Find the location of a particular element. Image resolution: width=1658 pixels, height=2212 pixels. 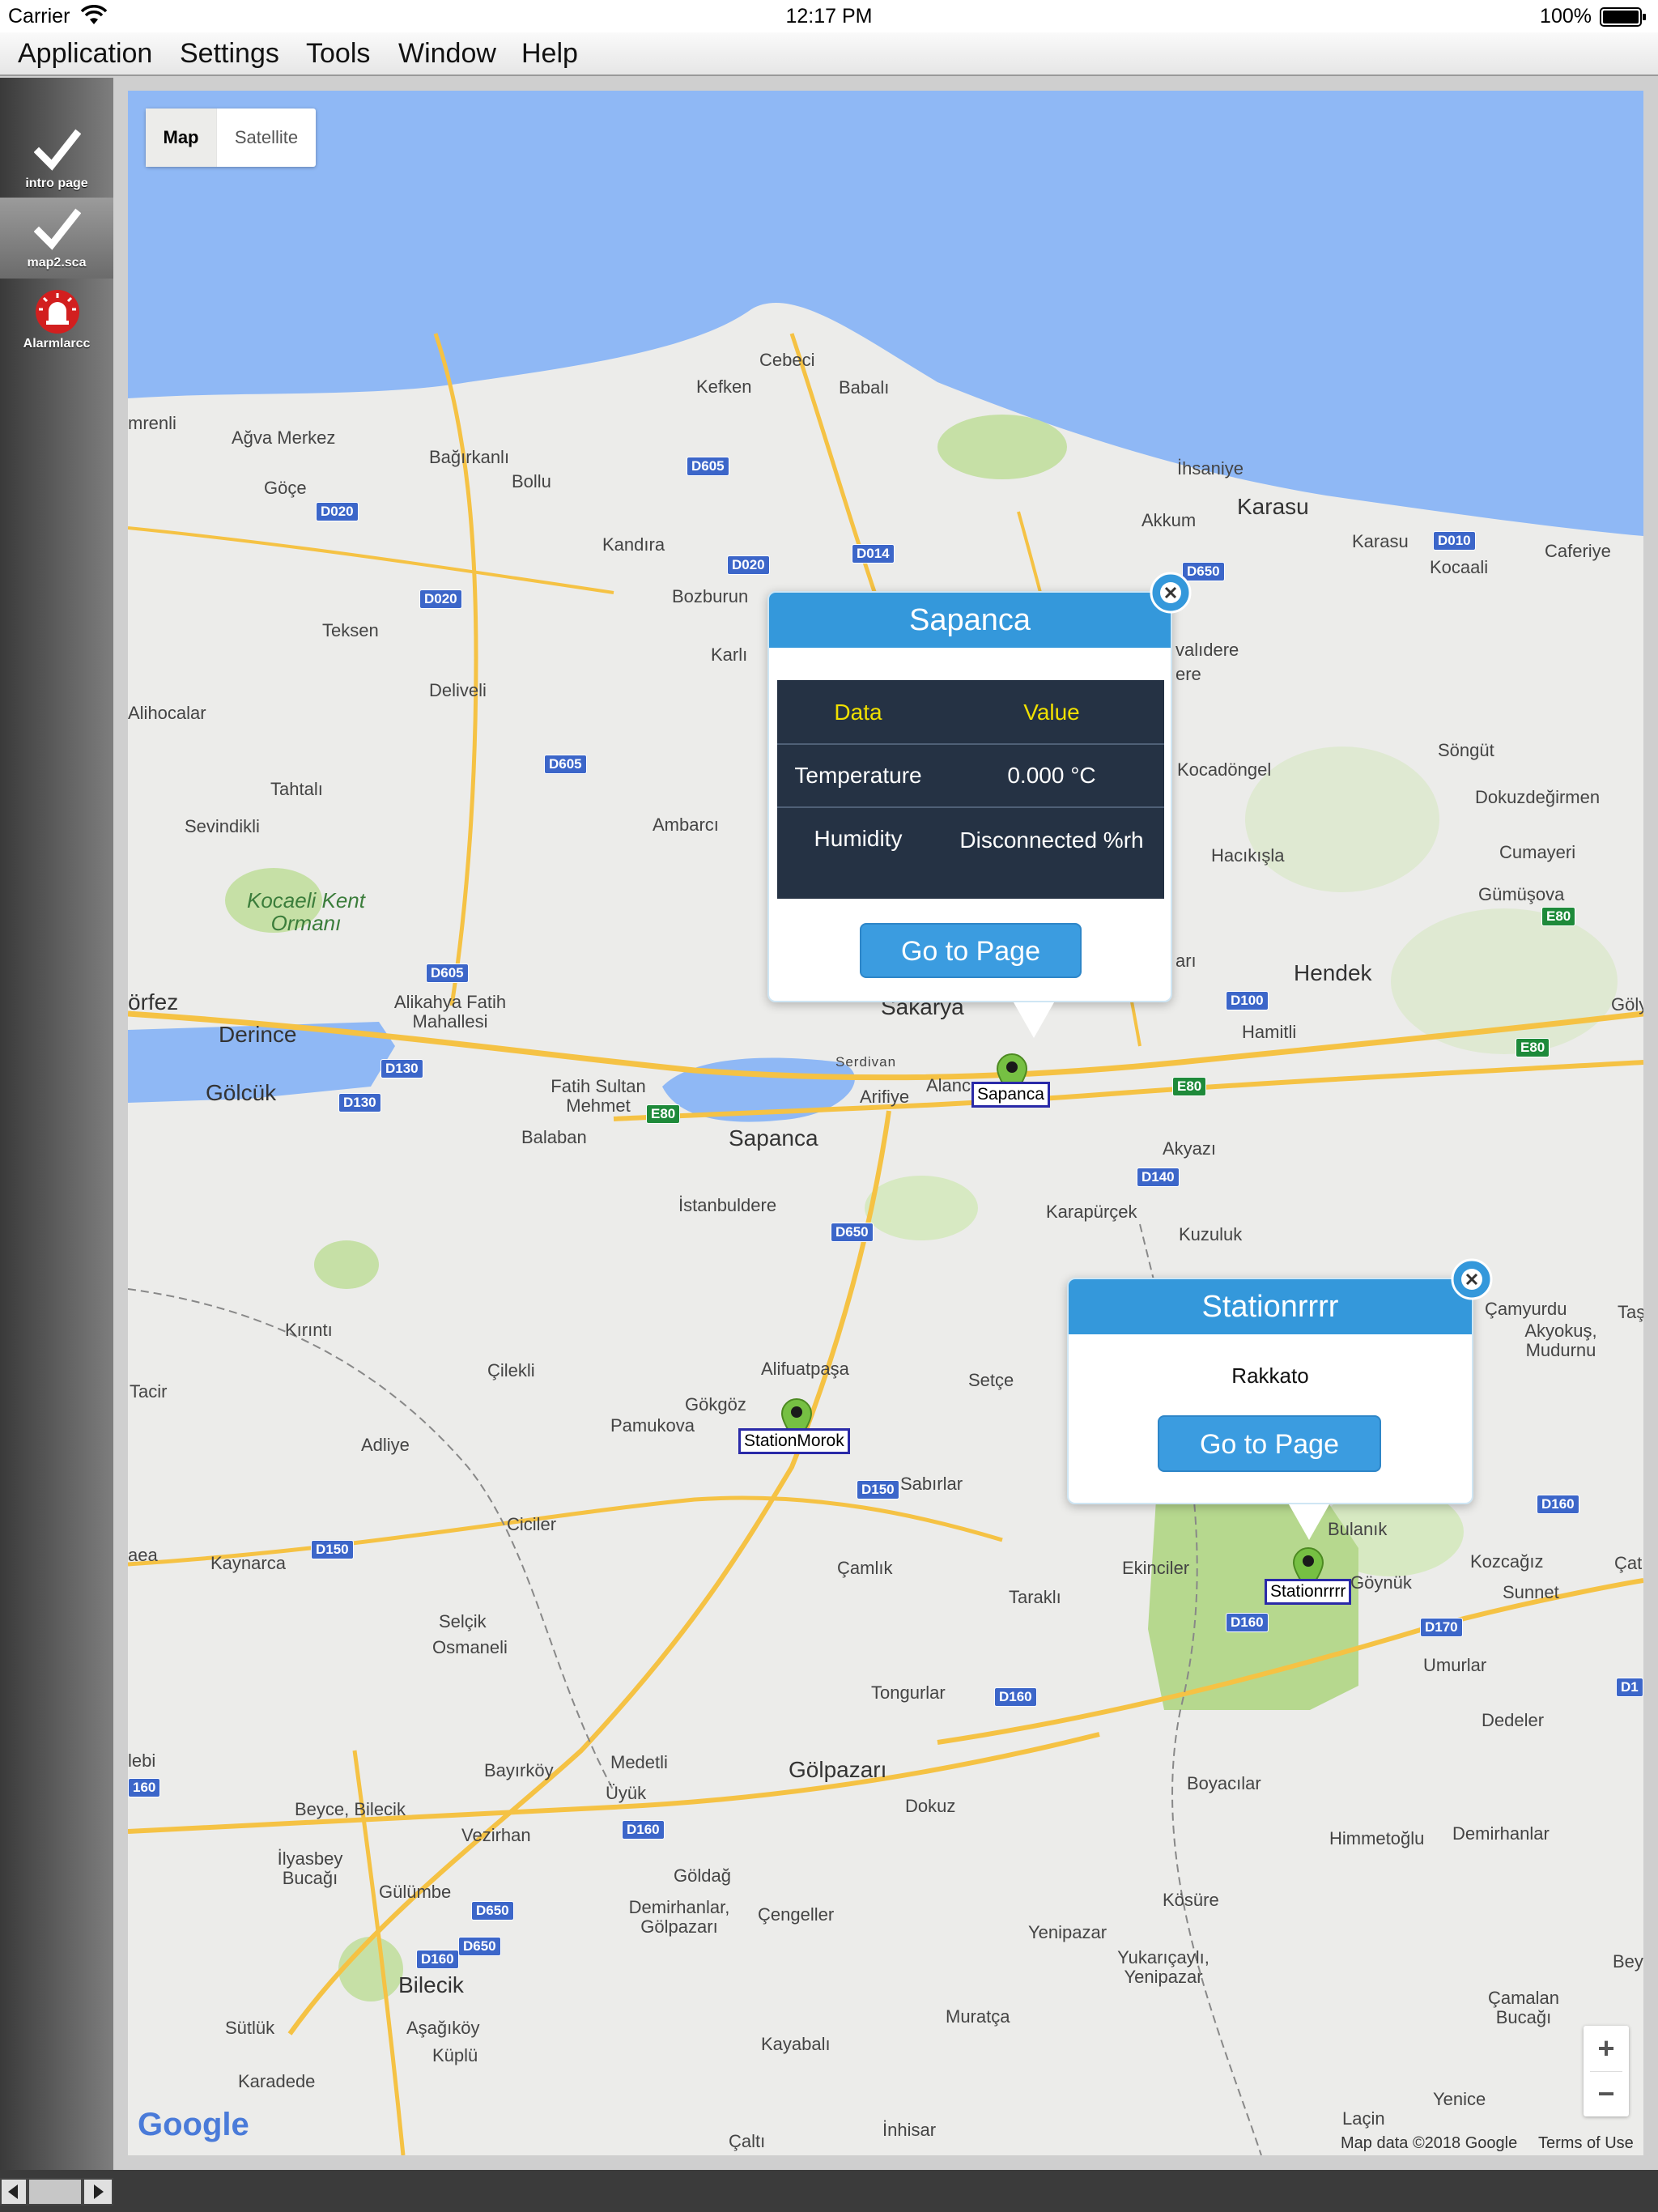

chevron-right-icon is located at coordinates (99, 2192).